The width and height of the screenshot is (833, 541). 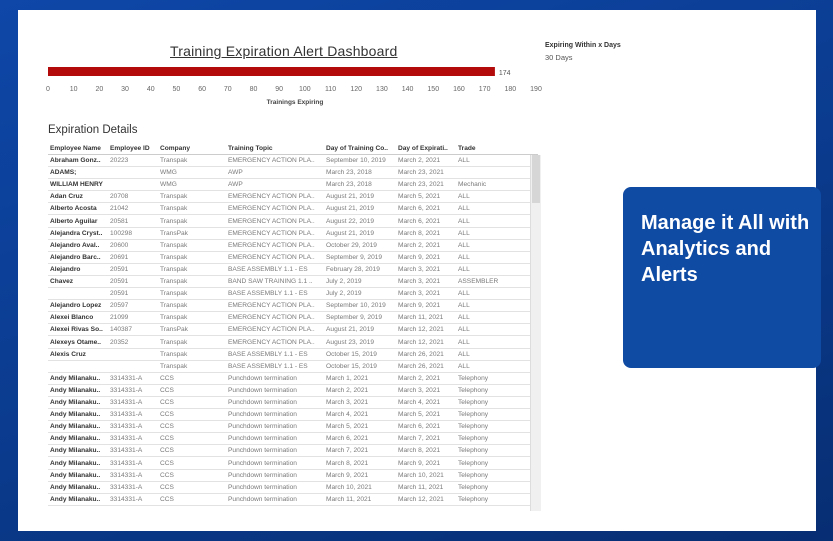 I want to click on table-cell: March 11, 2021, so click(x=421, y=487).